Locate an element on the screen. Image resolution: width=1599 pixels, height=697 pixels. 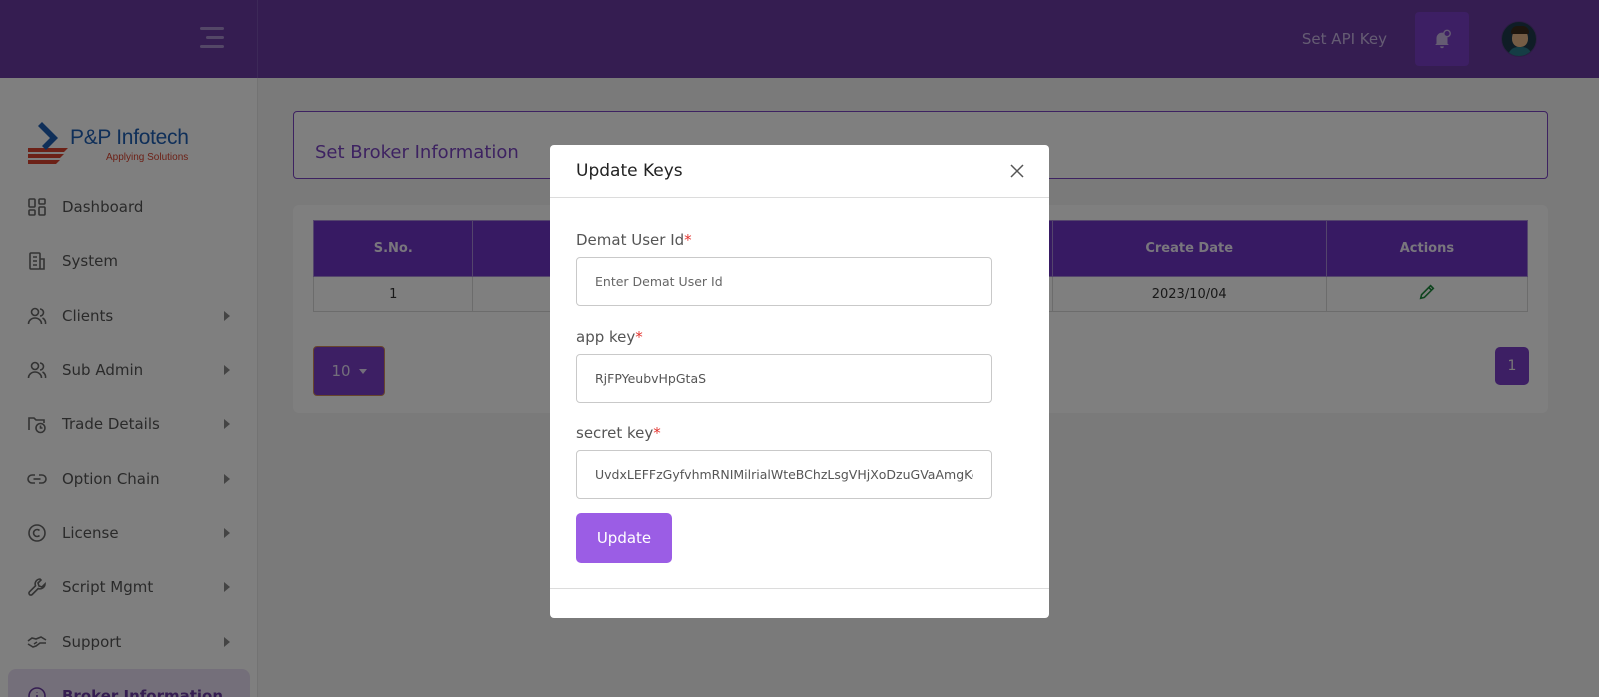
field-label-text: Demat User Id is located at coordinates (630, 240).